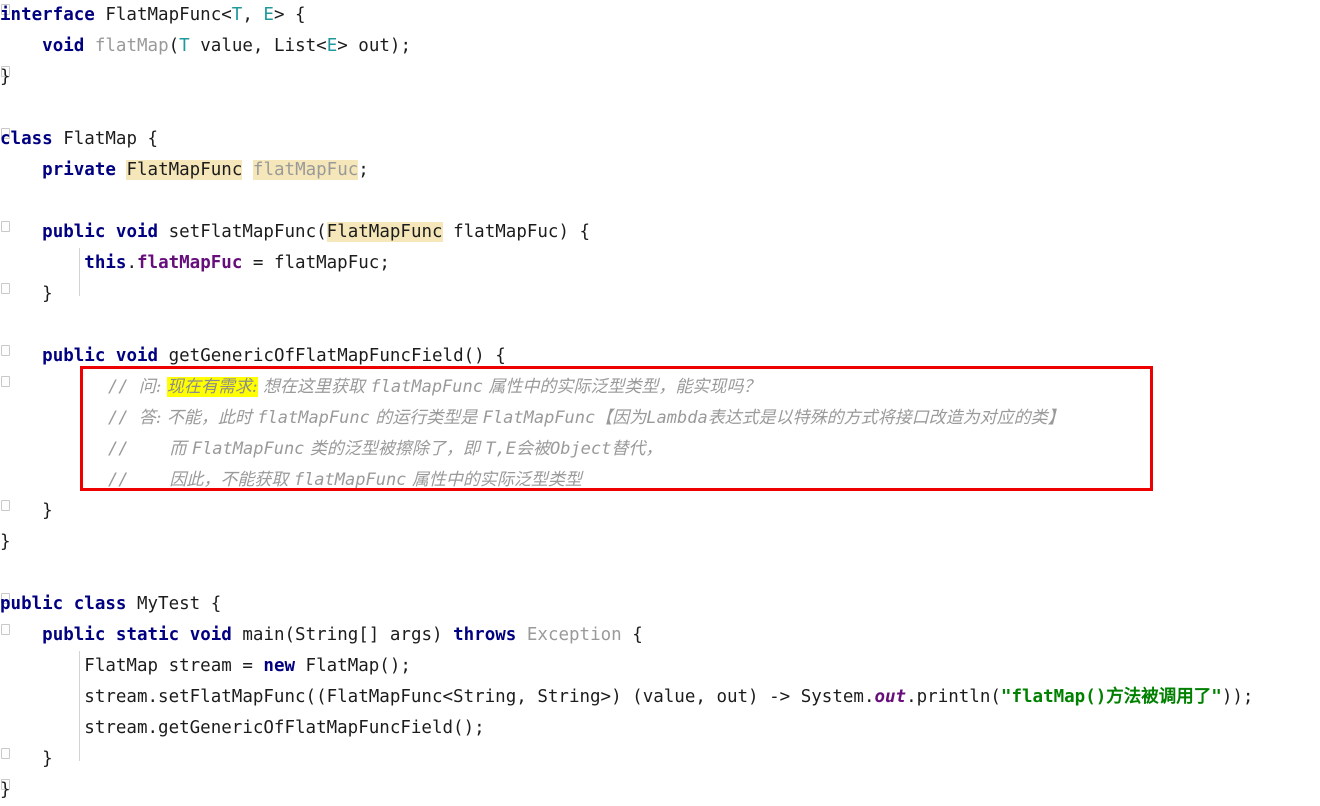  What do you see at coordinates (574, 635) in the screenshot?
I see `code-token: Exception` at bounding box center [574, 635].